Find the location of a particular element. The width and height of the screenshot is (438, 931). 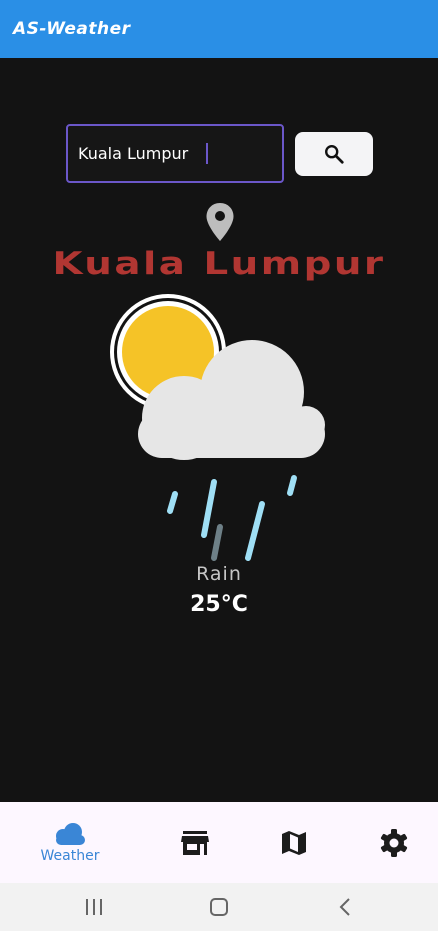

nav-item-store is located at coordinates (195, 842).